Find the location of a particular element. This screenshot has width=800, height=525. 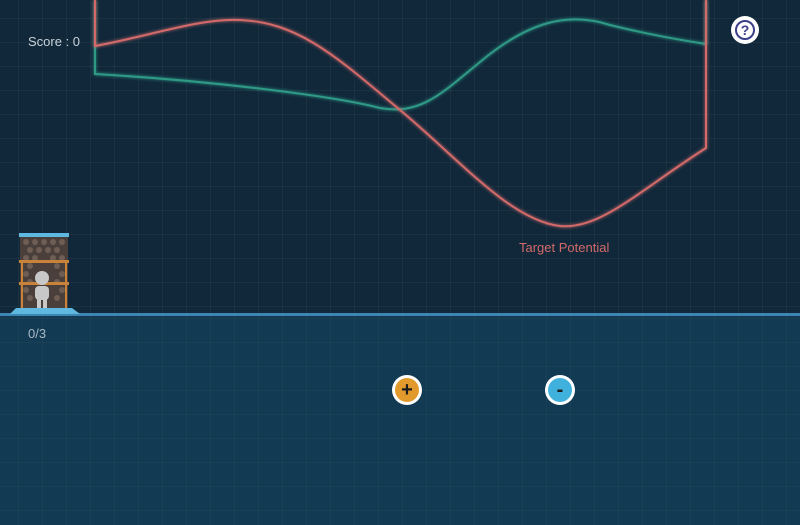

question-mark-icon: ? is located at coordinates (745, 30).